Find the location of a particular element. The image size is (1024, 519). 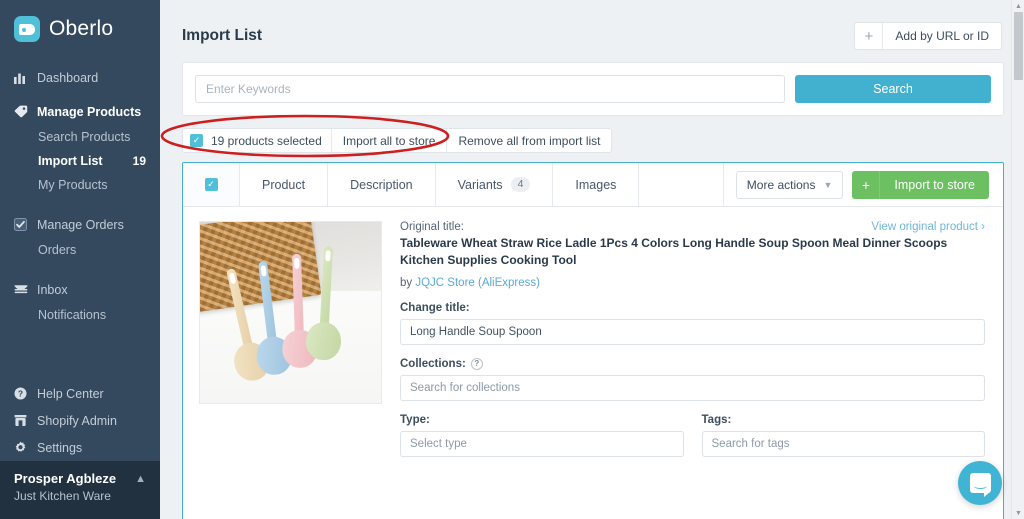

tab-product: Product is located at coordinates (284, 184).